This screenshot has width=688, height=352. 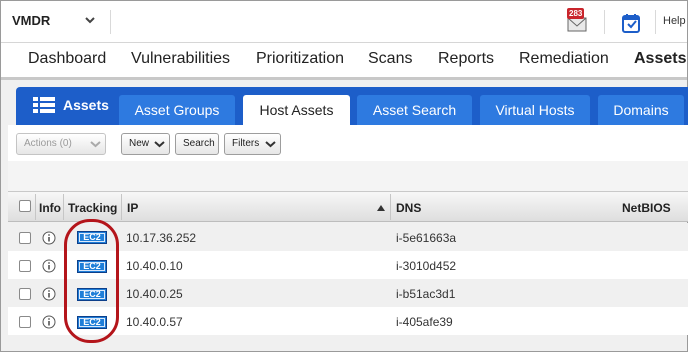 I want to click on new-button: New, so click(x=145, y=144).